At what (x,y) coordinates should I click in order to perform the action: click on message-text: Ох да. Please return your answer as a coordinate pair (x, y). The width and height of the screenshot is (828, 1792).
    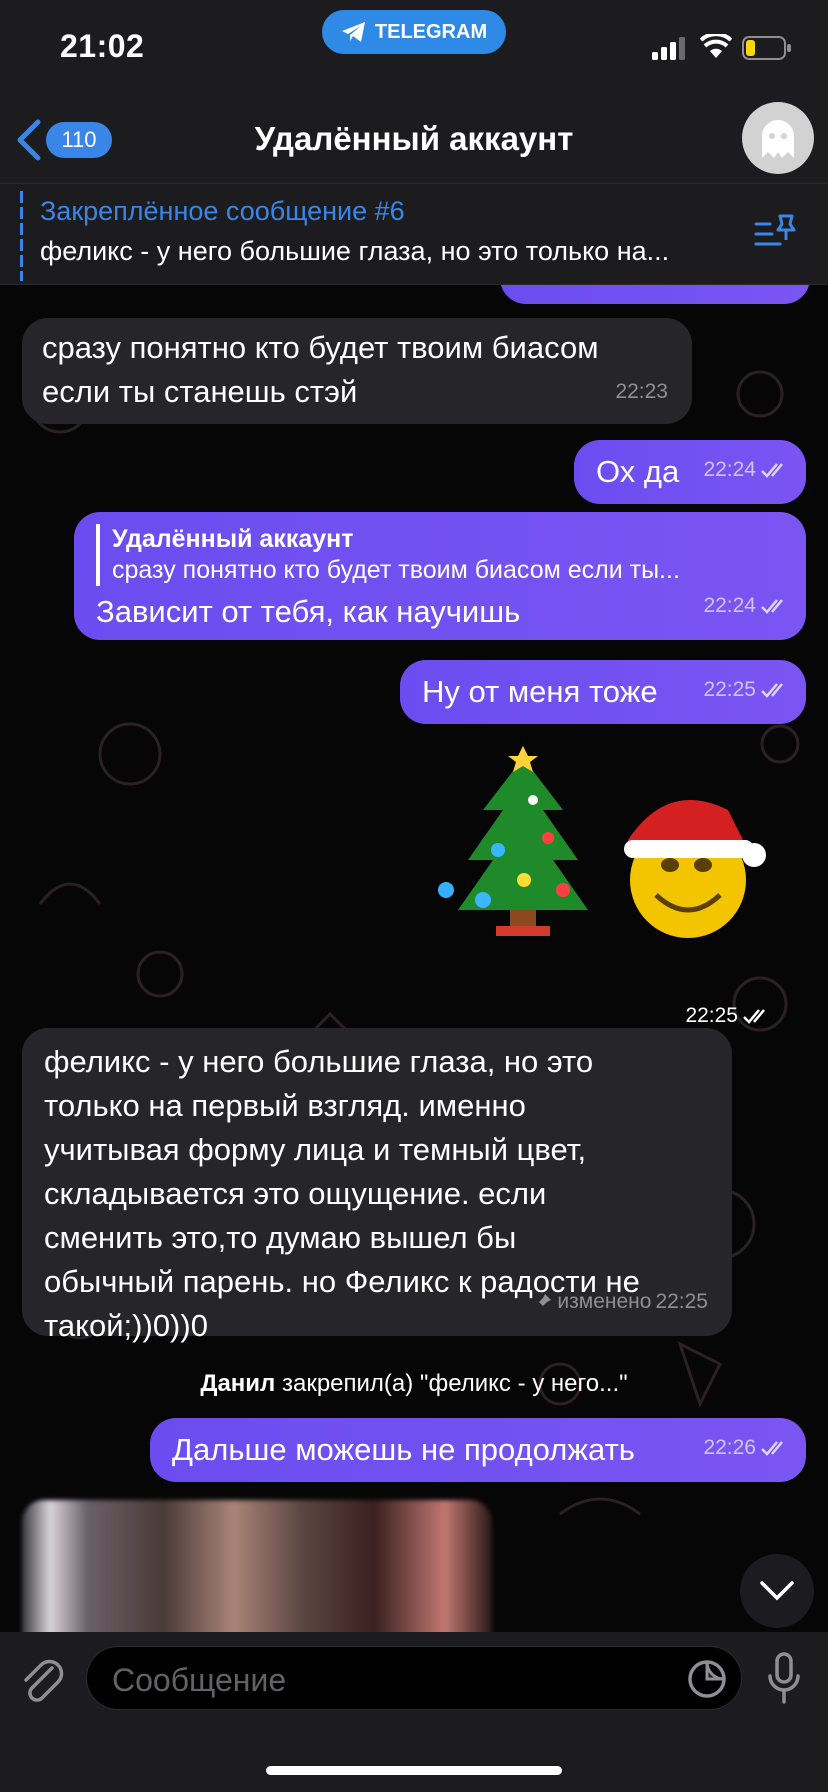
    Looking at the image, I should click on (638, 471).